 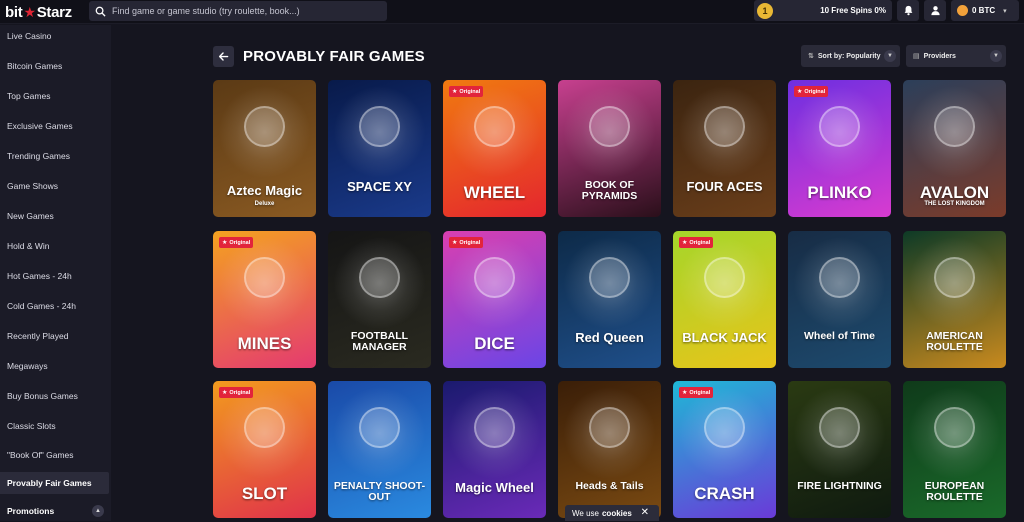 I want to click on game-title: FOUR ACES, so click(x=724, y=186).